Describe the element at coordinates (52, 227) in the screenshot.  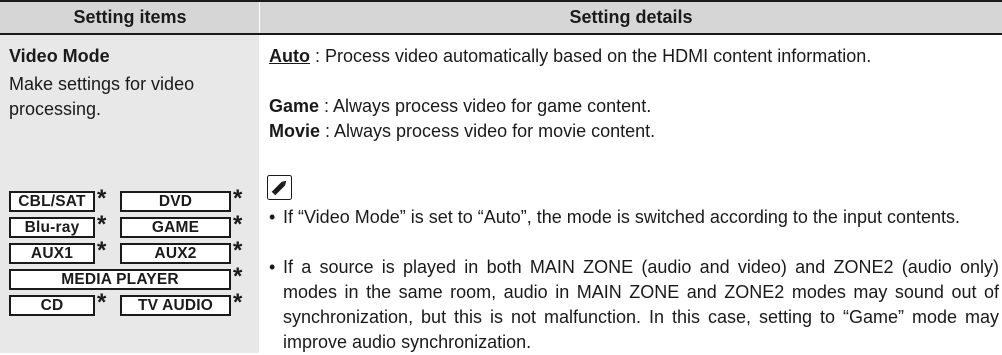
I see `source-badge-blu-ray: Blu-ray` at that location.